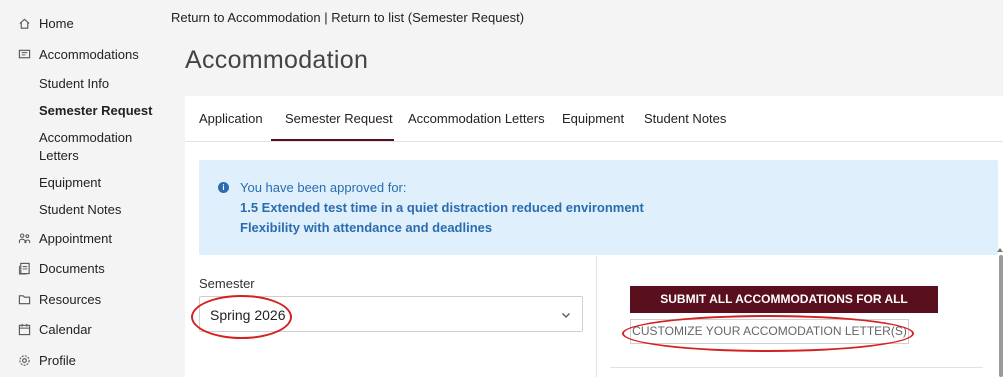 The image size is (1003, 377). What do you see at coordinates (476, 118) in the screenshot?
I see `tab-accommodation-letters: Accommodation Letters` at bounding box center [476, 118].